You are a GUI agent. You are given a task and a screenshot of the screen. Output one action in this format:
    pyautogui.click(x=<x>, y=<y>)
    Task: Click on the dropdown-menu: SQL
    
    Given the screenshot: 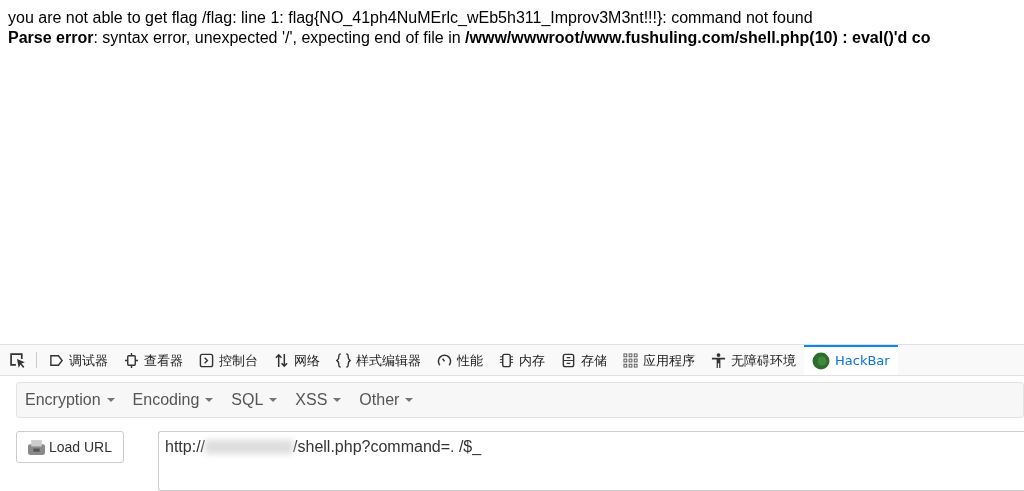 What is the action you would take?
    pyautogui.click(x=254, y=400)
    